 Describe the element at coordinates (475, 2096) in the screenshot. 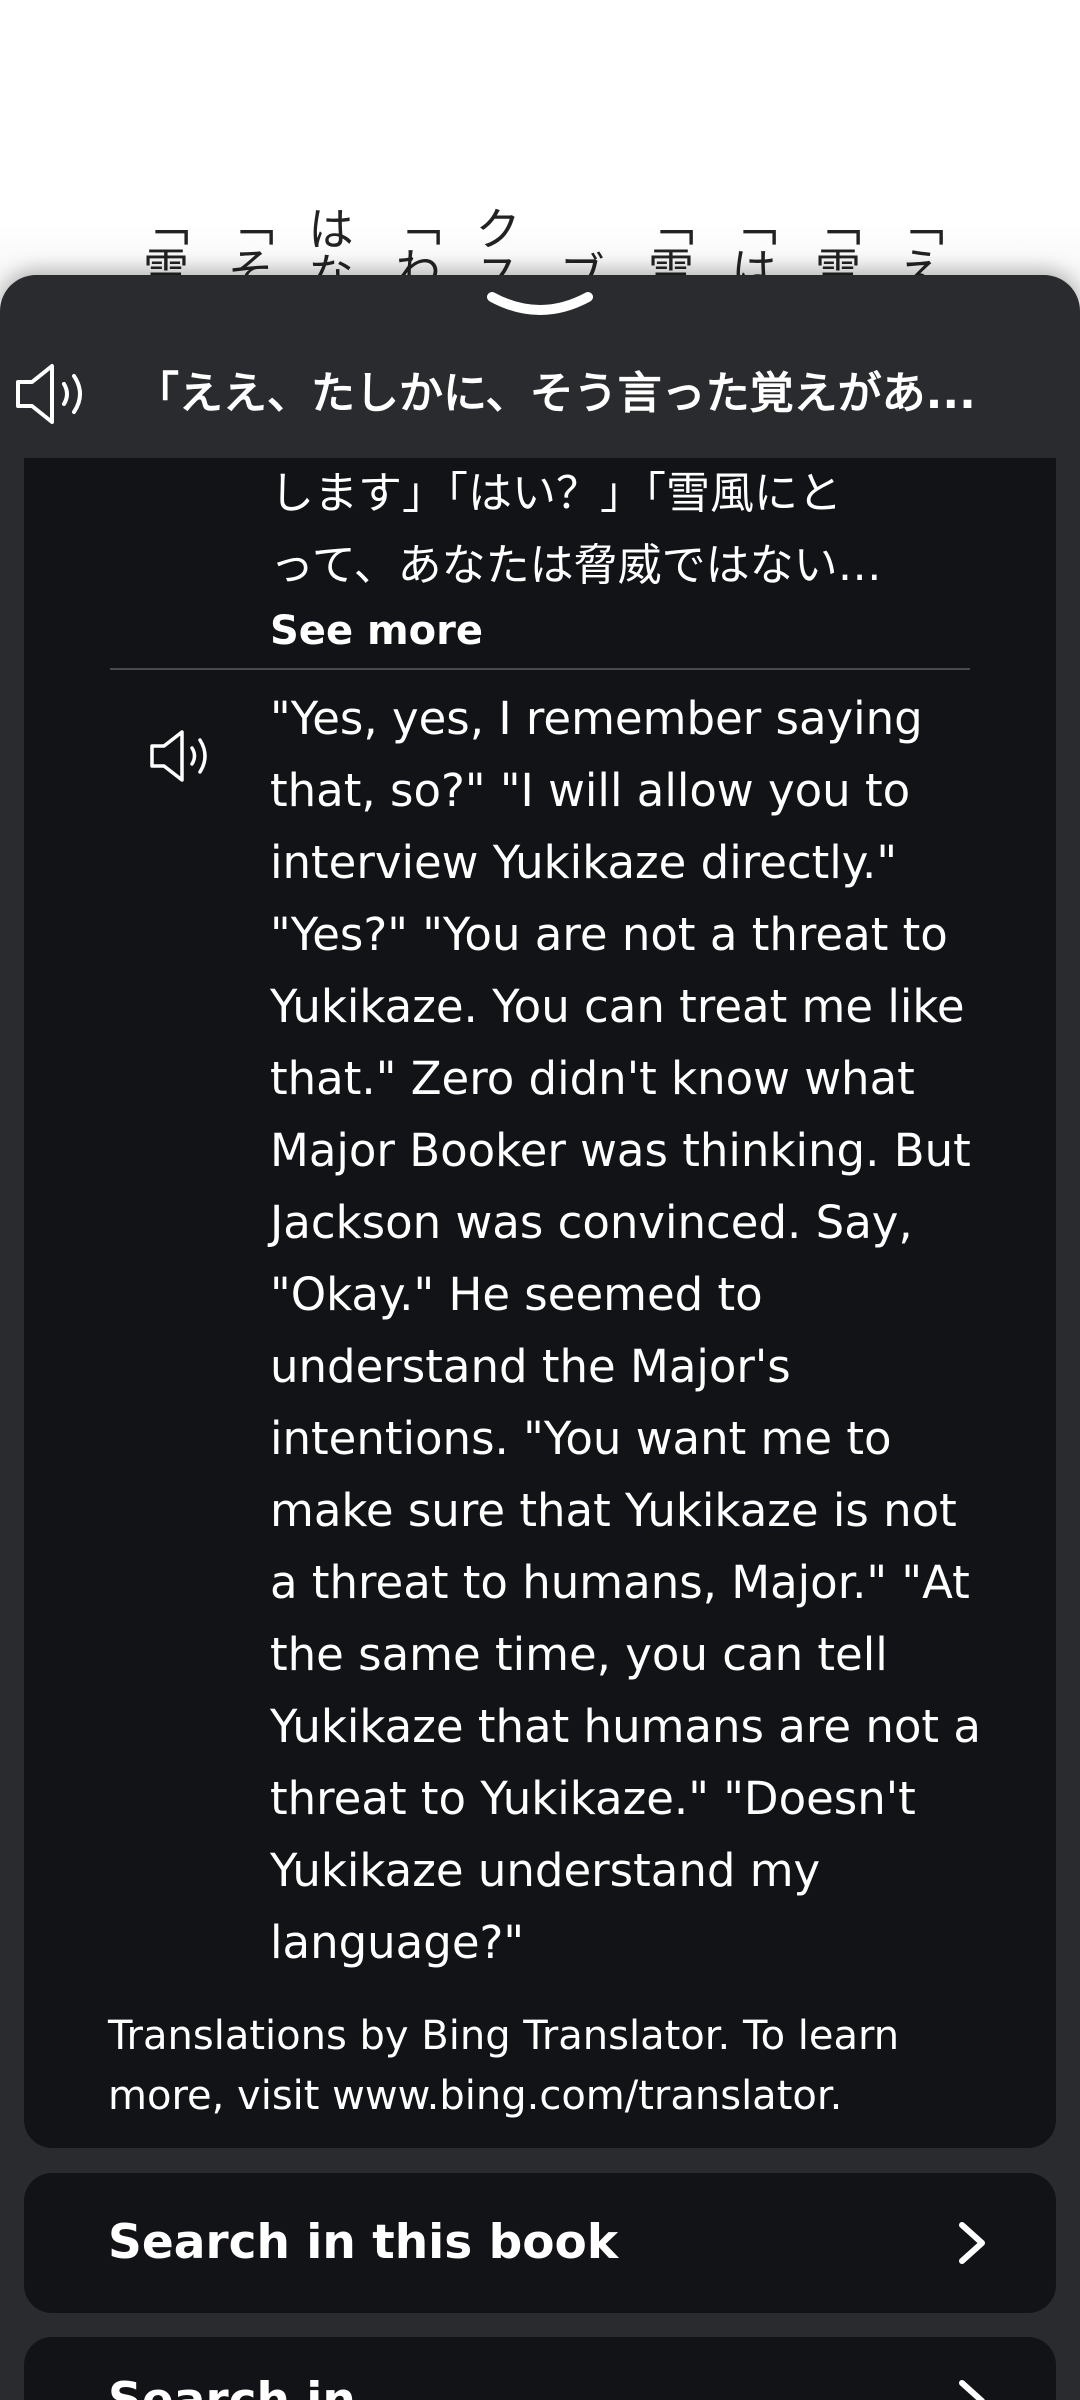

I see `credit-line: more, visit www.bing.com/translator.` at that location.